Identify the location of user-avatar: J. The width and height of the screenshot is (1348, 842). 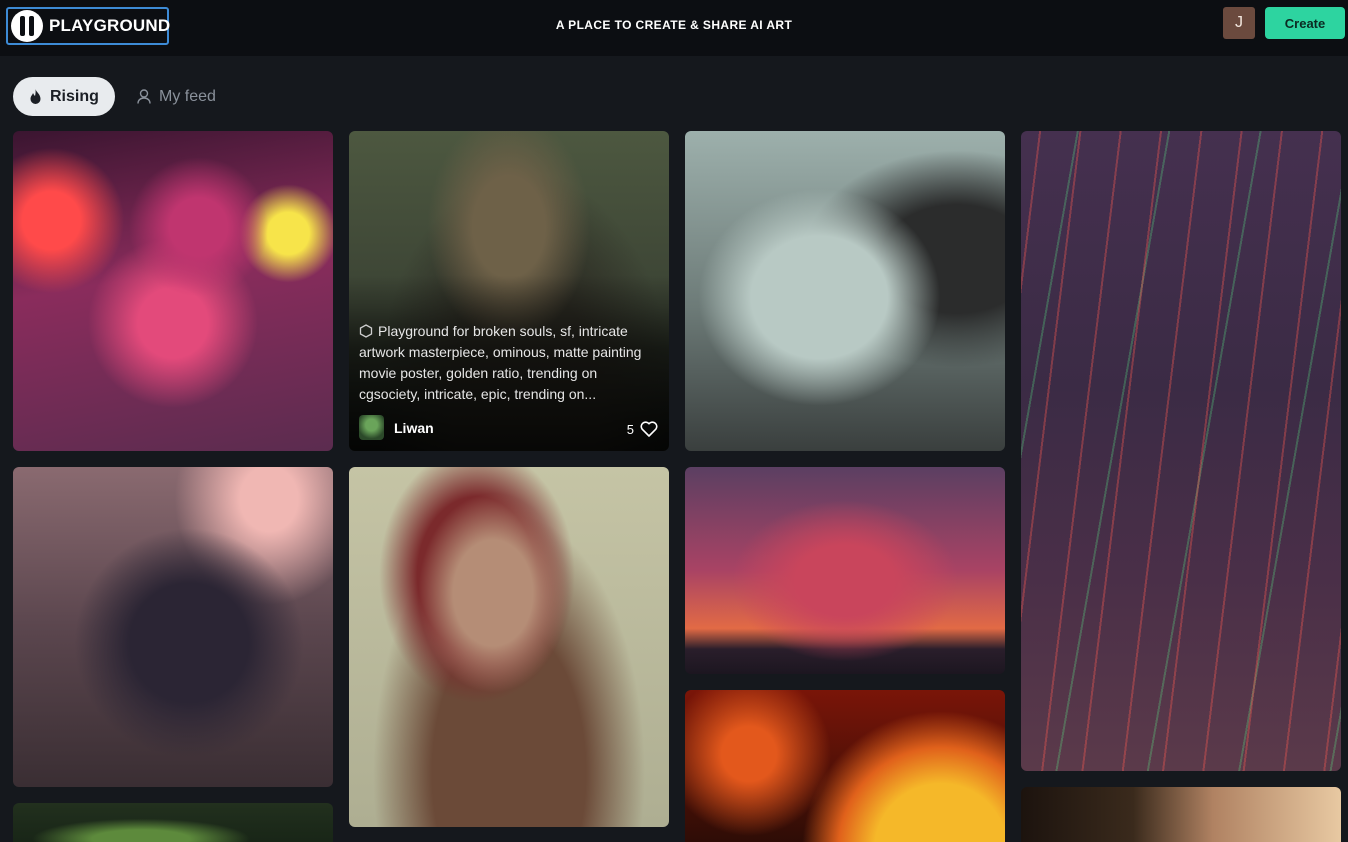
(1239, 23).